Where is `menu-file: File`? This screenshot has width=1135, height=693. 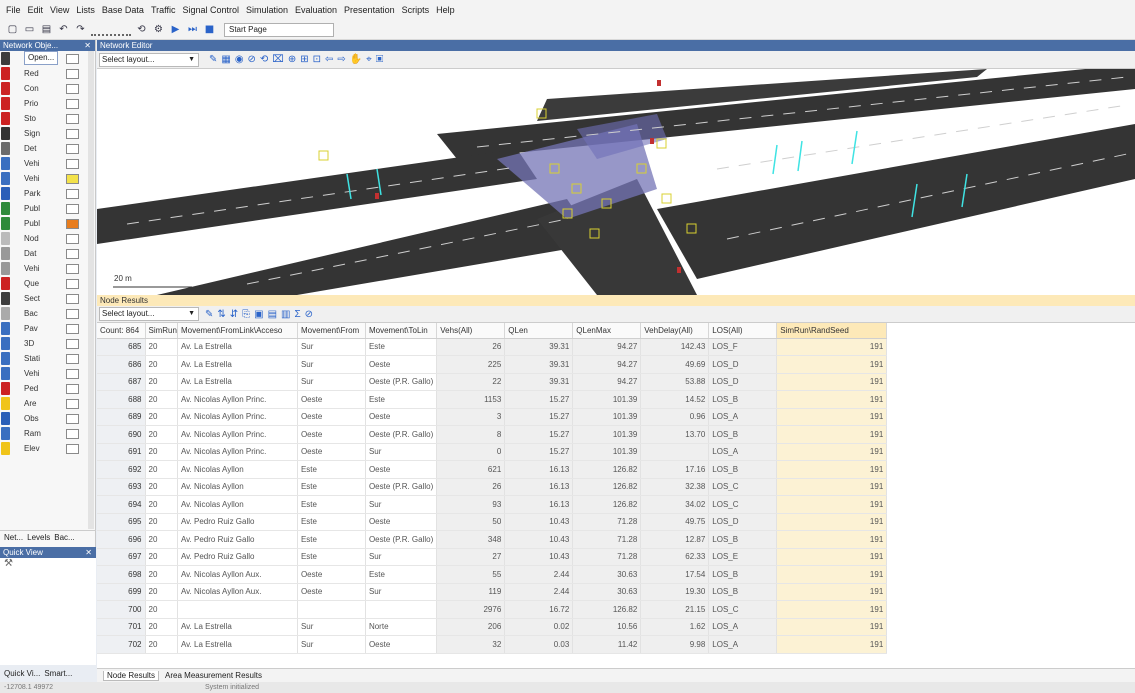
menu-file: File is located at coordinates (13, 10).